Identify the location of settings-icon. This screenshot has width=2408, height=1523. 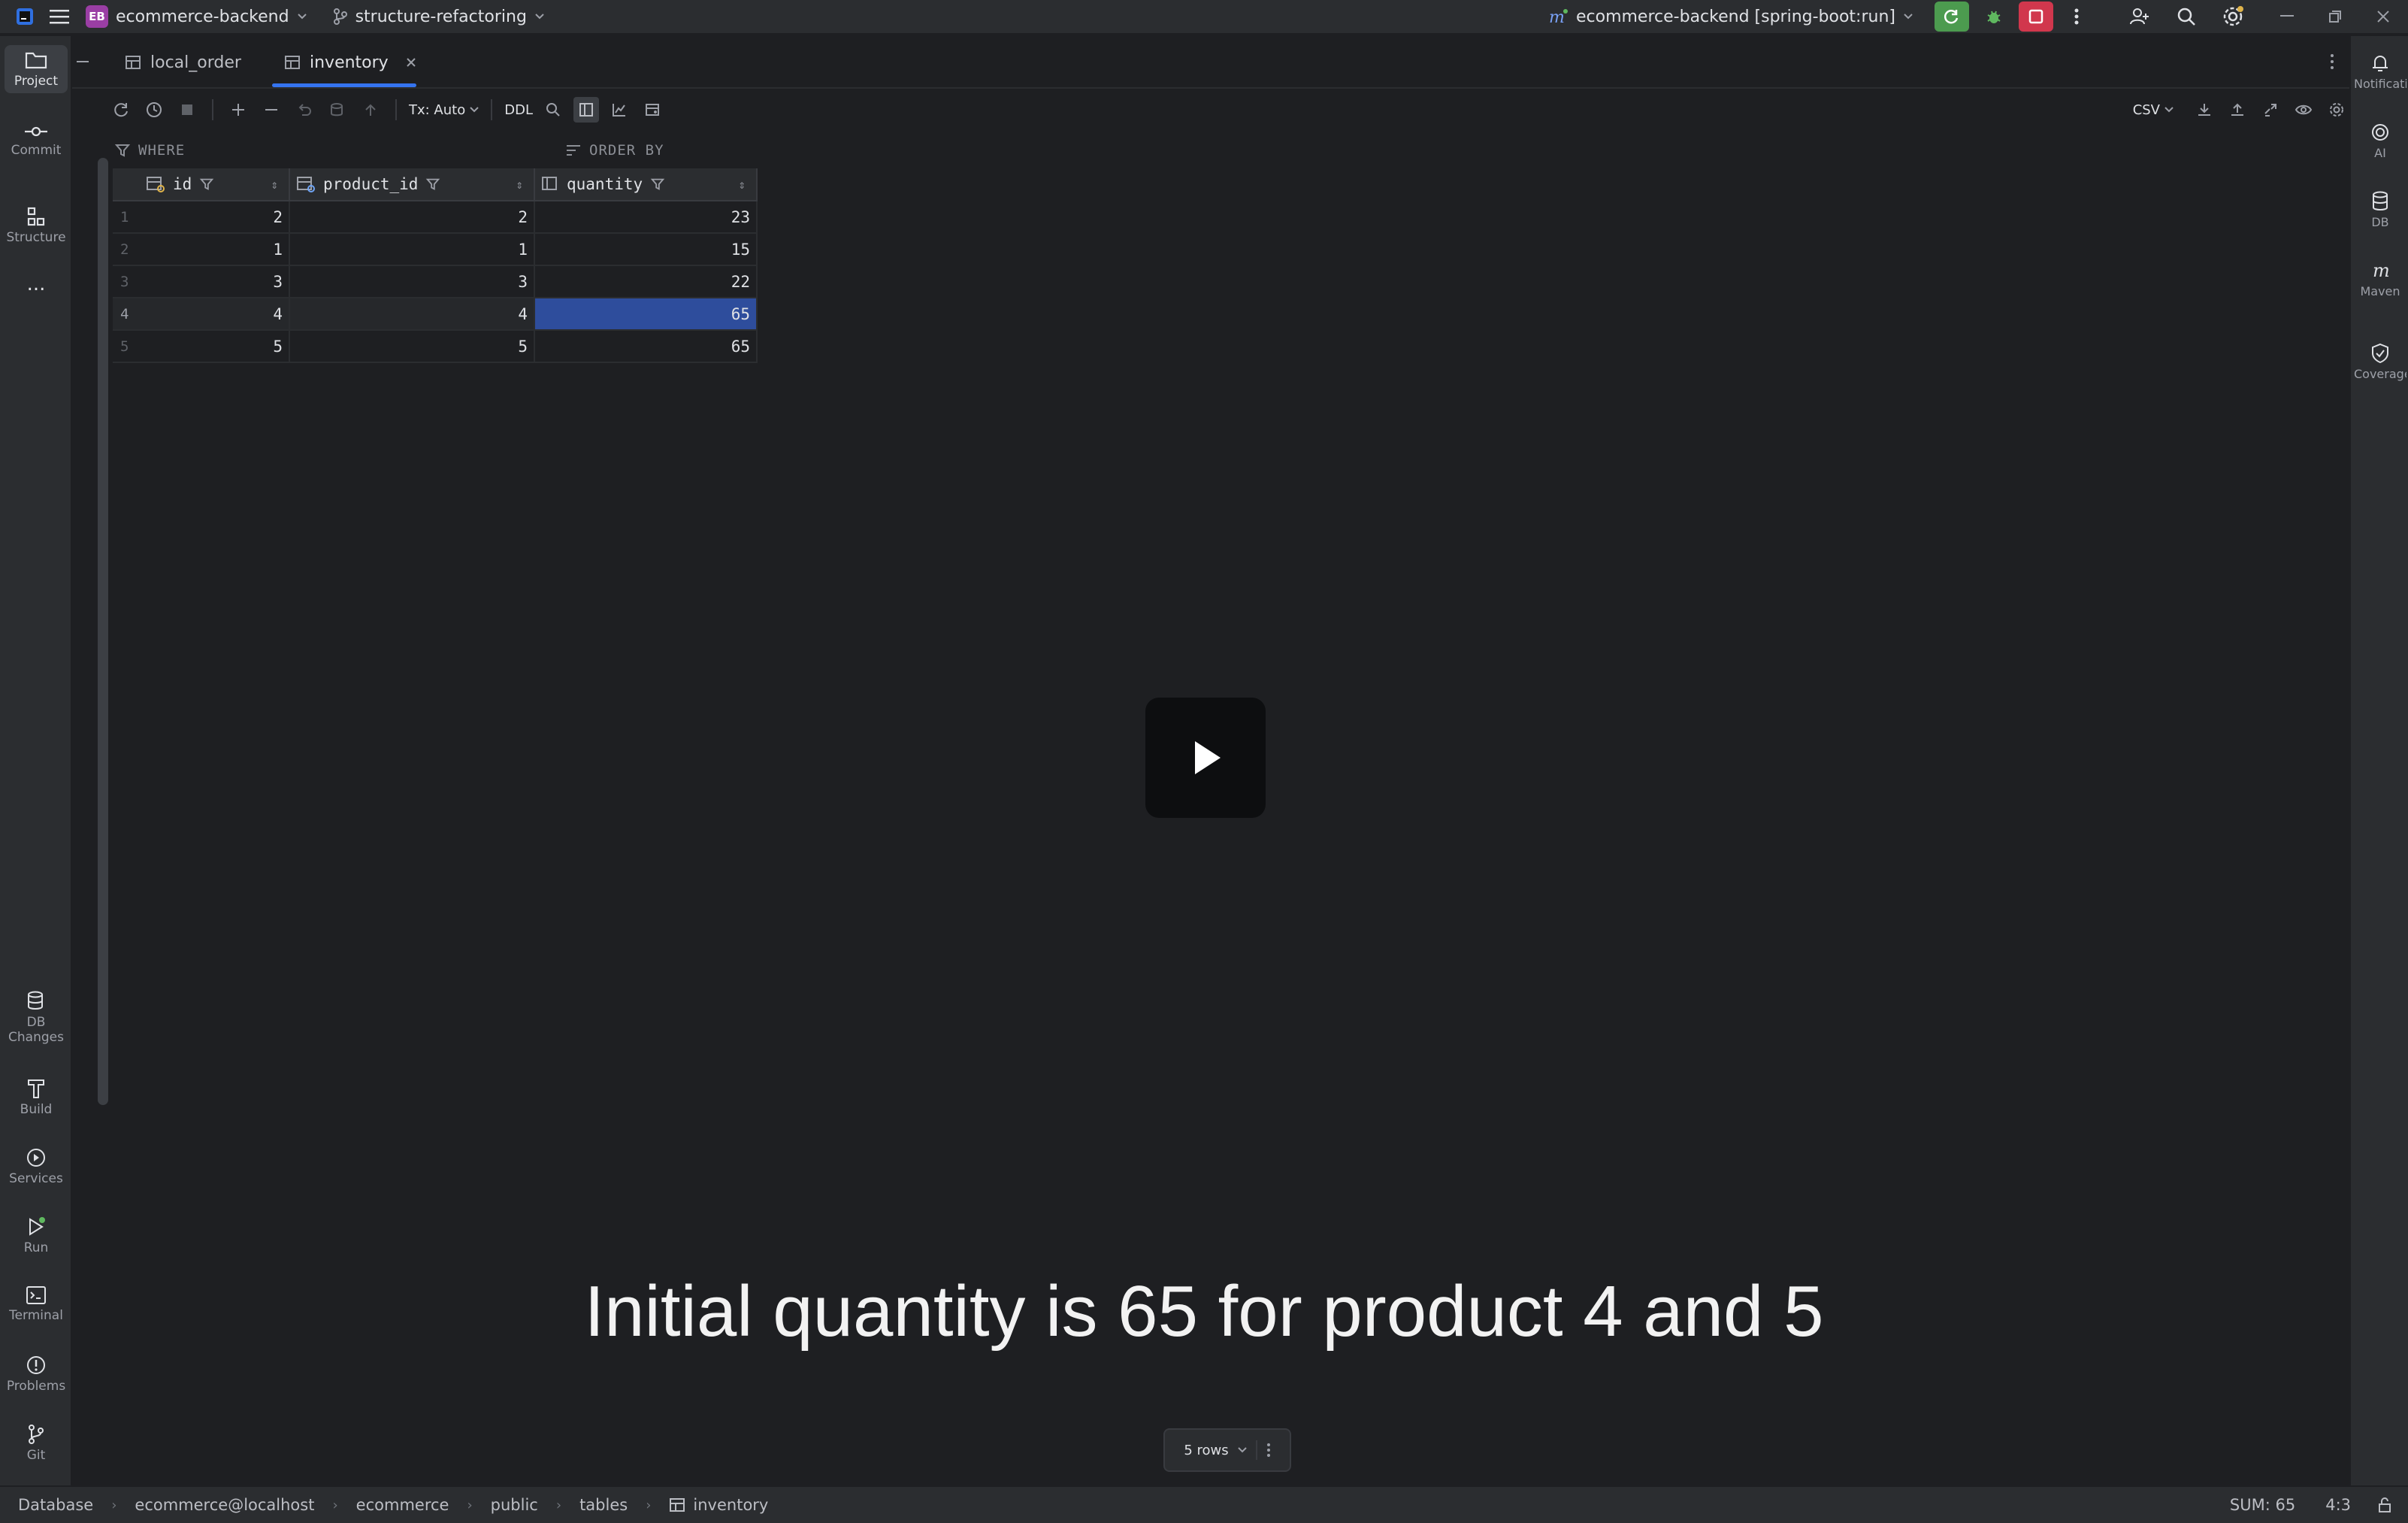
(2233, 17).